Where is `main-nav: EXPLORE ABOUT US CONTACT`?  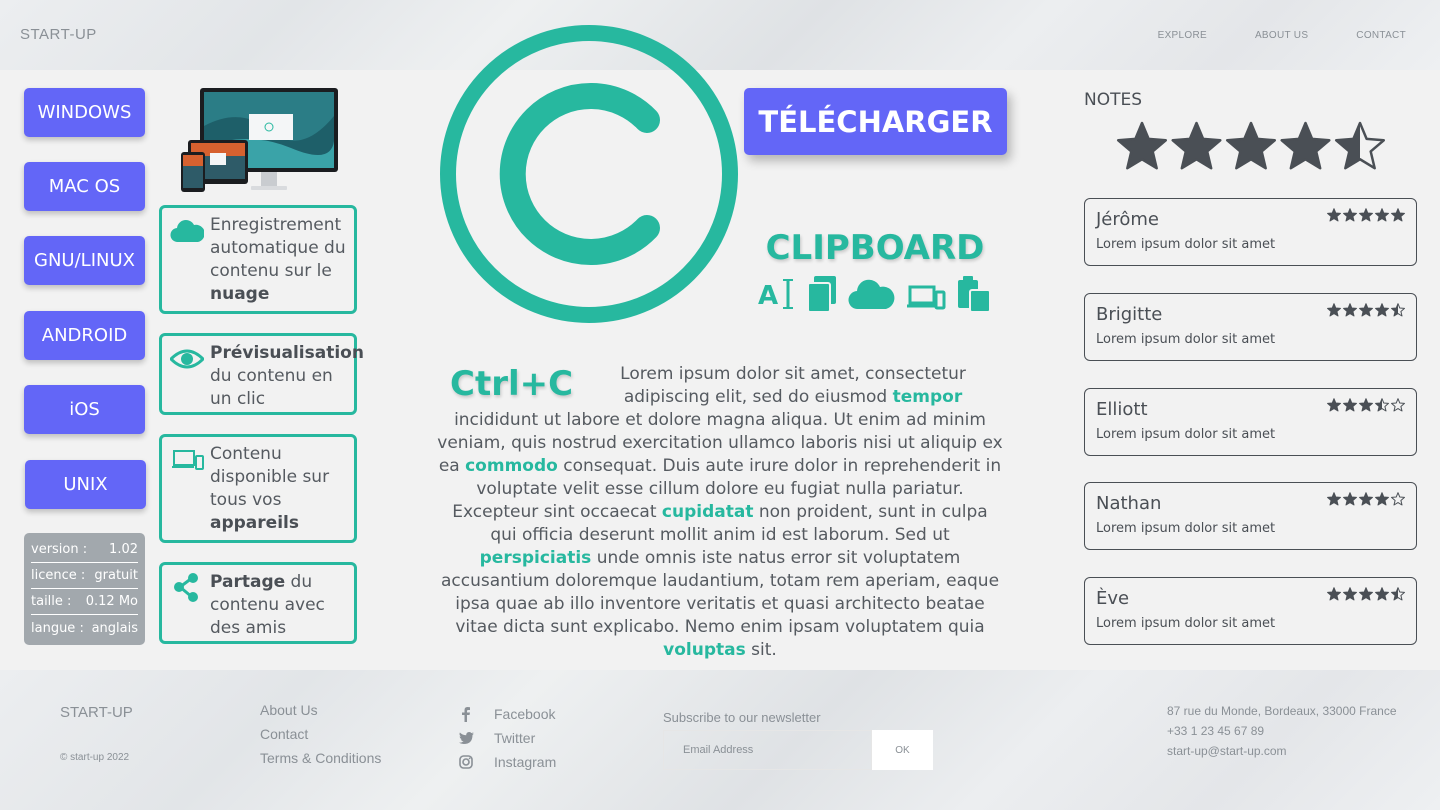 main-nav: EXPLORE ABOUT US CONTACT is located at coordinates (1258, 35).